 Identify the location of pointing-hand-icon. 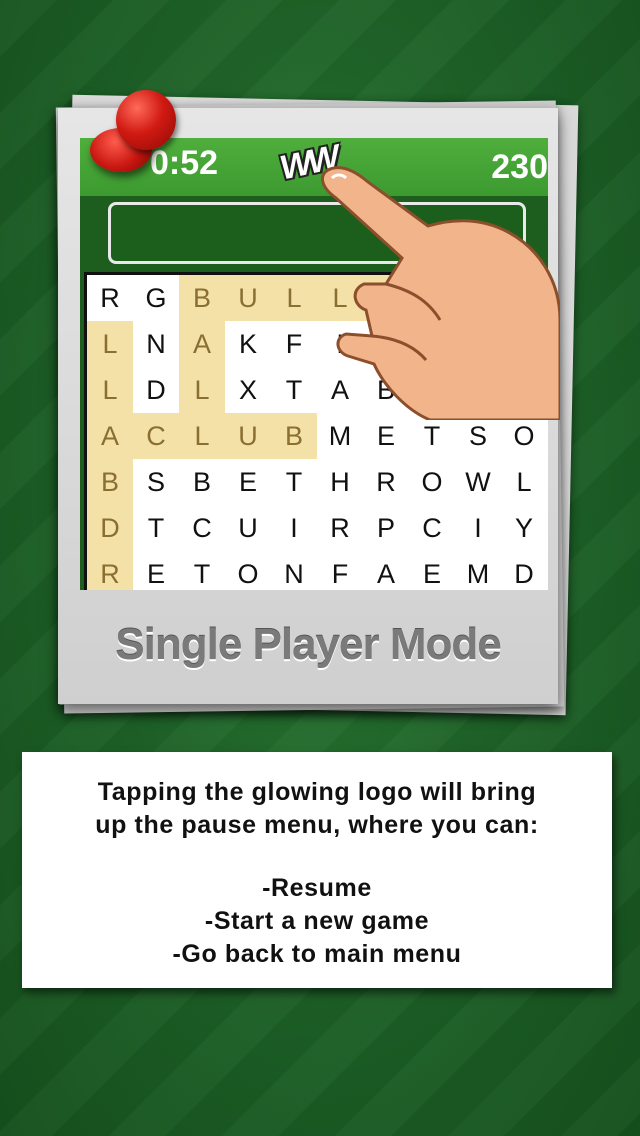
(440, 293).